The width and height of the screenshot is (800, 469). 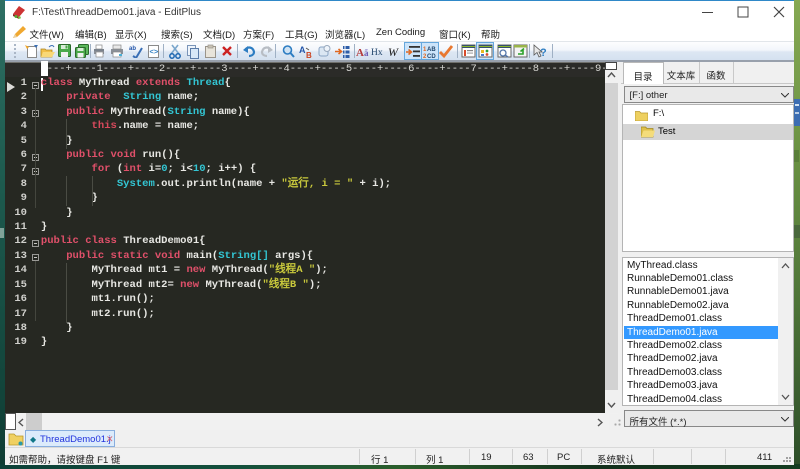 I want to click on svg-text: W, so click(x=393, y=52).